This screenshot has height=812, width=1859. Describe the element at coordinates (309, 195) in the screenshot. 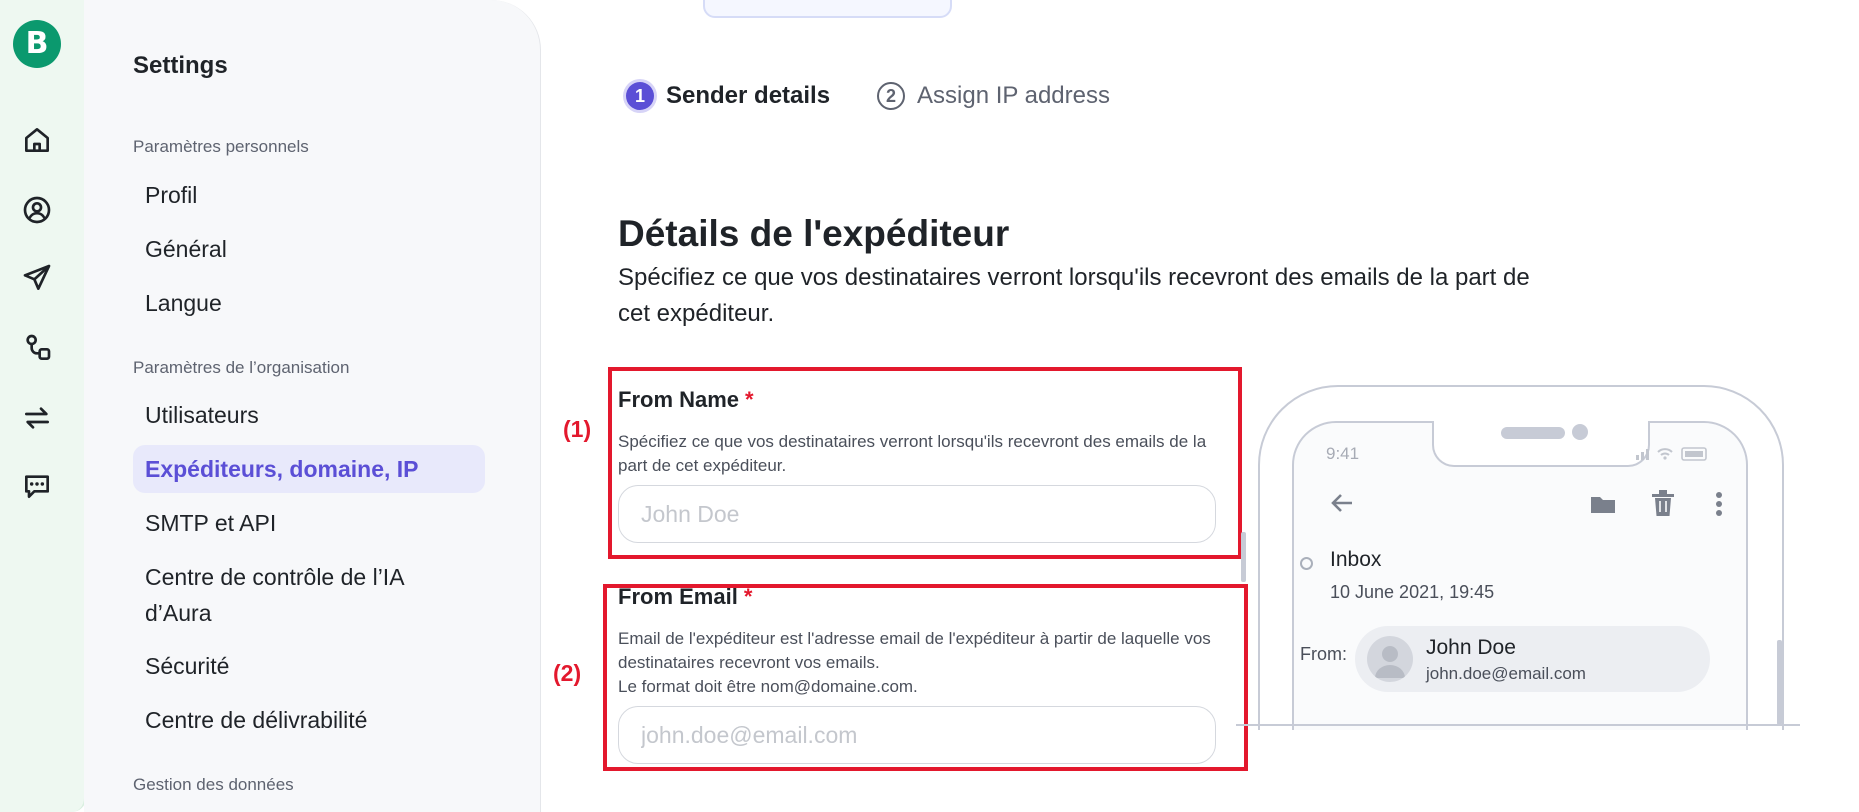

I see `nav-item-profil: Profil` at that location.